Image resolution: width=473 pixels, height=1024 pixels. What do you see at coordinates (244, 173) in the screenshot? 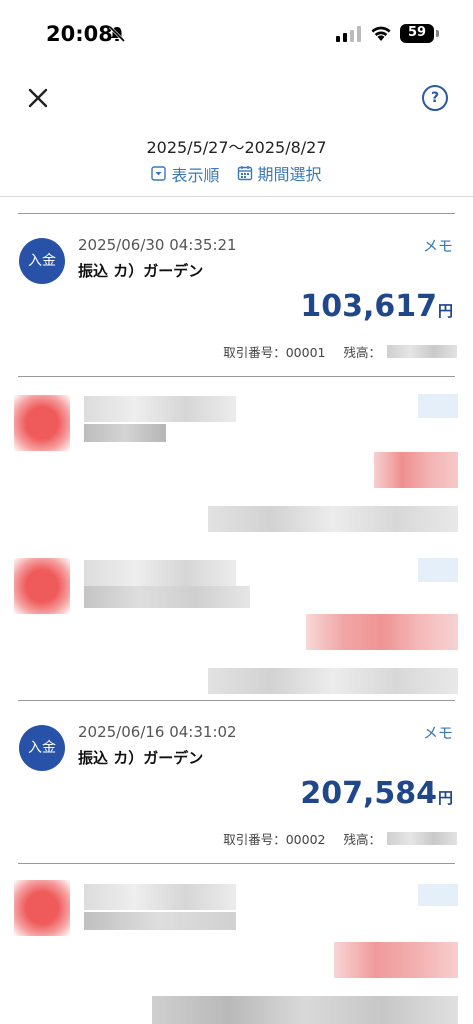
I see `calendar-icon` at bounding box center [244, 173].